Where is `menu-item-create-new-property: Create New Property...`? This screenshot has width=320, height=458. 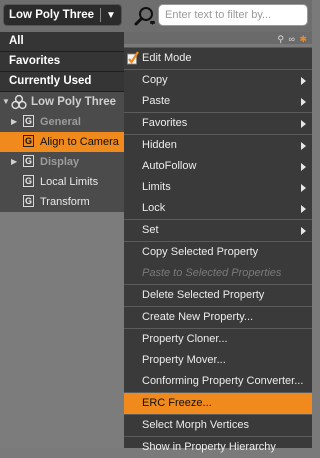 menu-item-create-new-property: Create New Property... is located at coordinates (218, 317).